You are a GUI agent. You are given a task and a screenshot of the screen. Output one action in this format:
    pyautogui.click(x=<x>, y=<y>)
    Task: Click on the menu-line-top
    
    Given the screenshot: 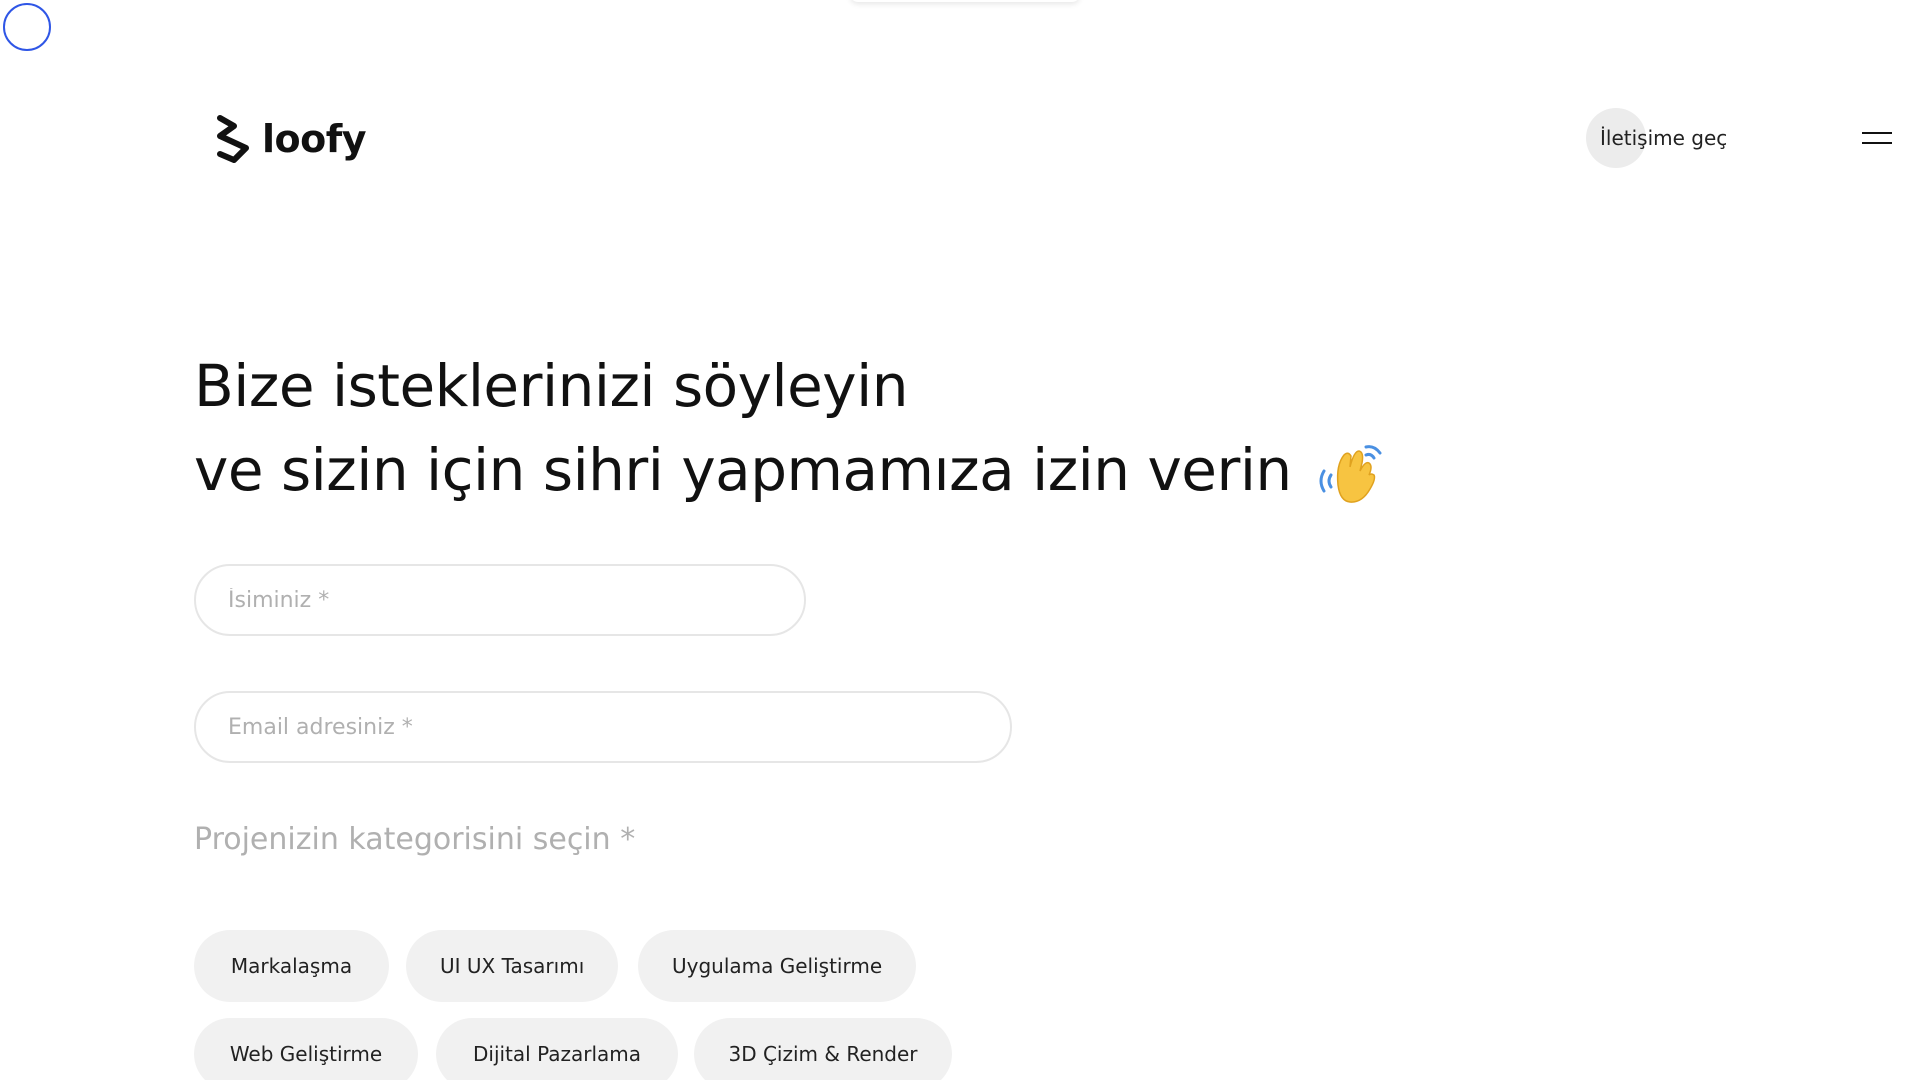 What is the action you would take?
    pyautogui.click(x=1877, y=133)
    